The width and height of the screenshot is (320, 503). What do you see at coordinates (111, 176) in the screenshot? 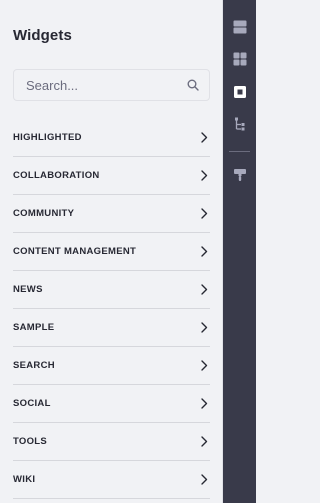
I see `category-collaboration: COLLABORATION` at bounding box center [111, 176].